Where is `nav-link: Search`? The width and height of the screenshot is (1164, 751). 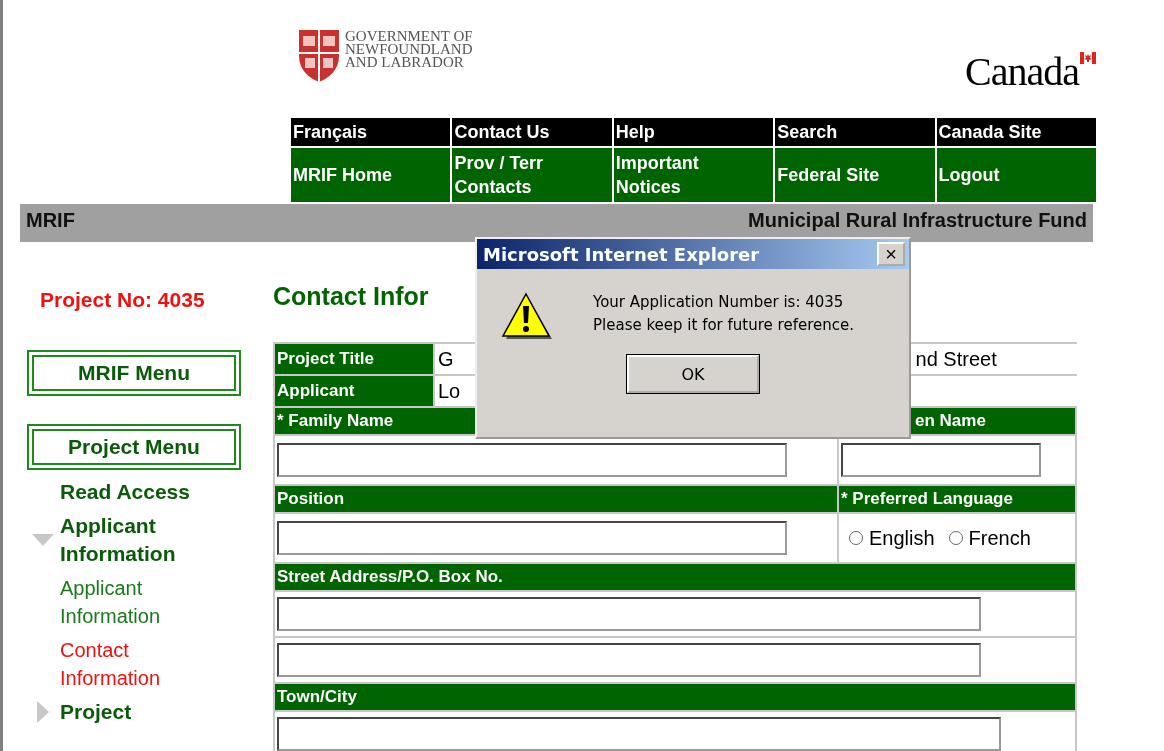 nav-link: Search is located at coordinates (855, 132).